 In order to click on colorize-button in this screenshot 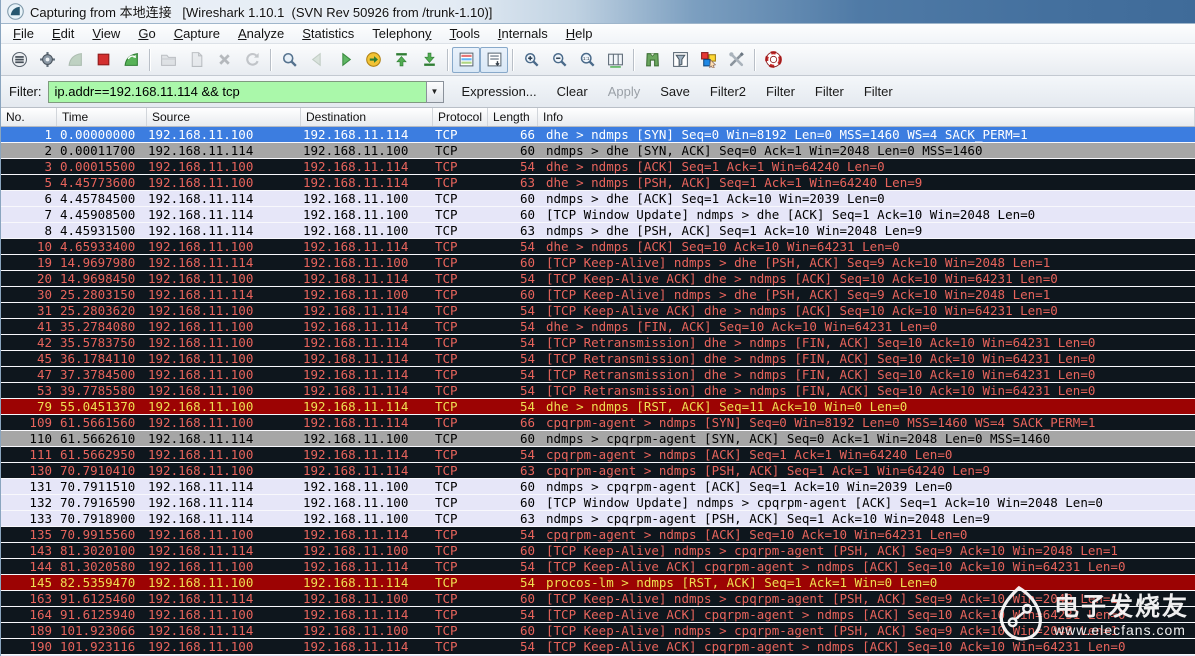, I will do `click(466, 59)`.